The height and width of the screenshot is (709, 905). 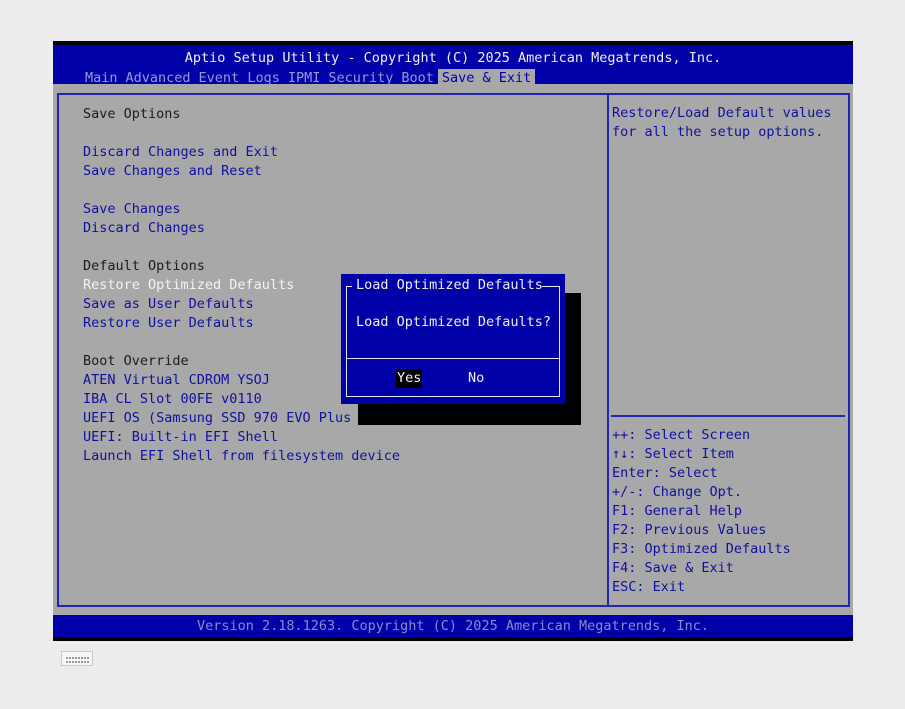 What do you see at coordinates (409, 378) in the screenshot?
I see `dialog-yes-button: Yes` at bounding box center [409, 378].